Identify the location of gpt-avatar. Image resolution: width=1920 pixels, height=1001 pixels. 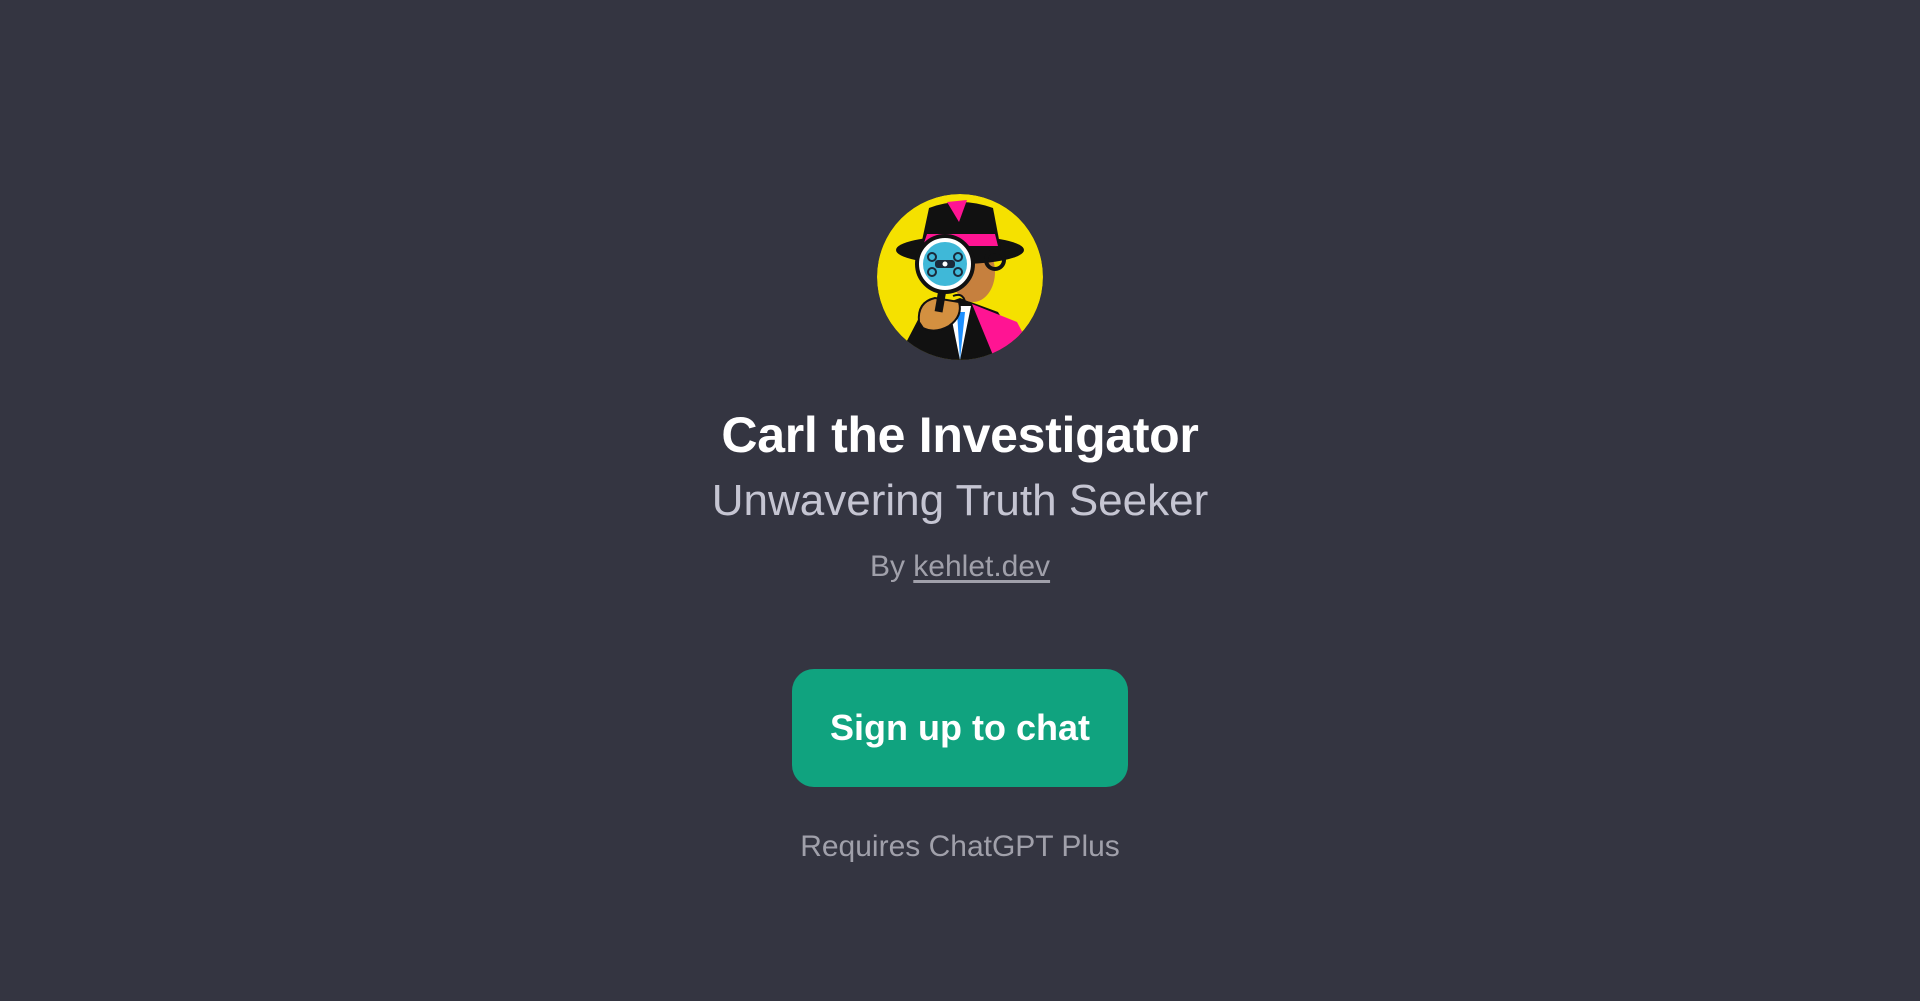
(960, 277).